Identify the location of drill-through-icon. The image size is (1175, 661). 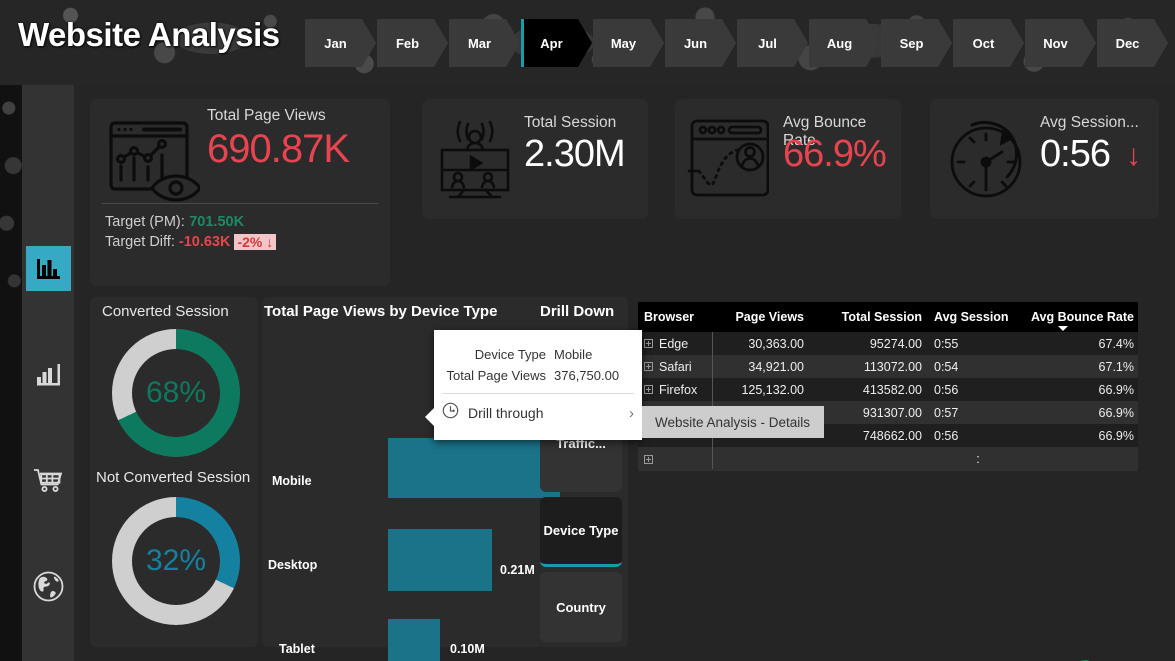
(450, 413).